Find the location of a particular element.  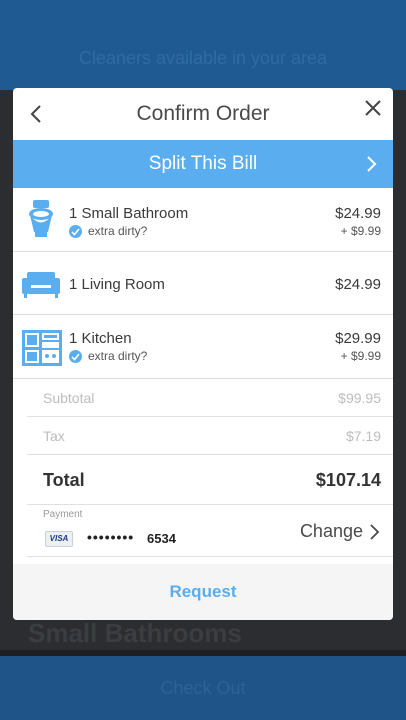

subtotal-row: Subtotal $99.95 is located at coordinates (210, 398).